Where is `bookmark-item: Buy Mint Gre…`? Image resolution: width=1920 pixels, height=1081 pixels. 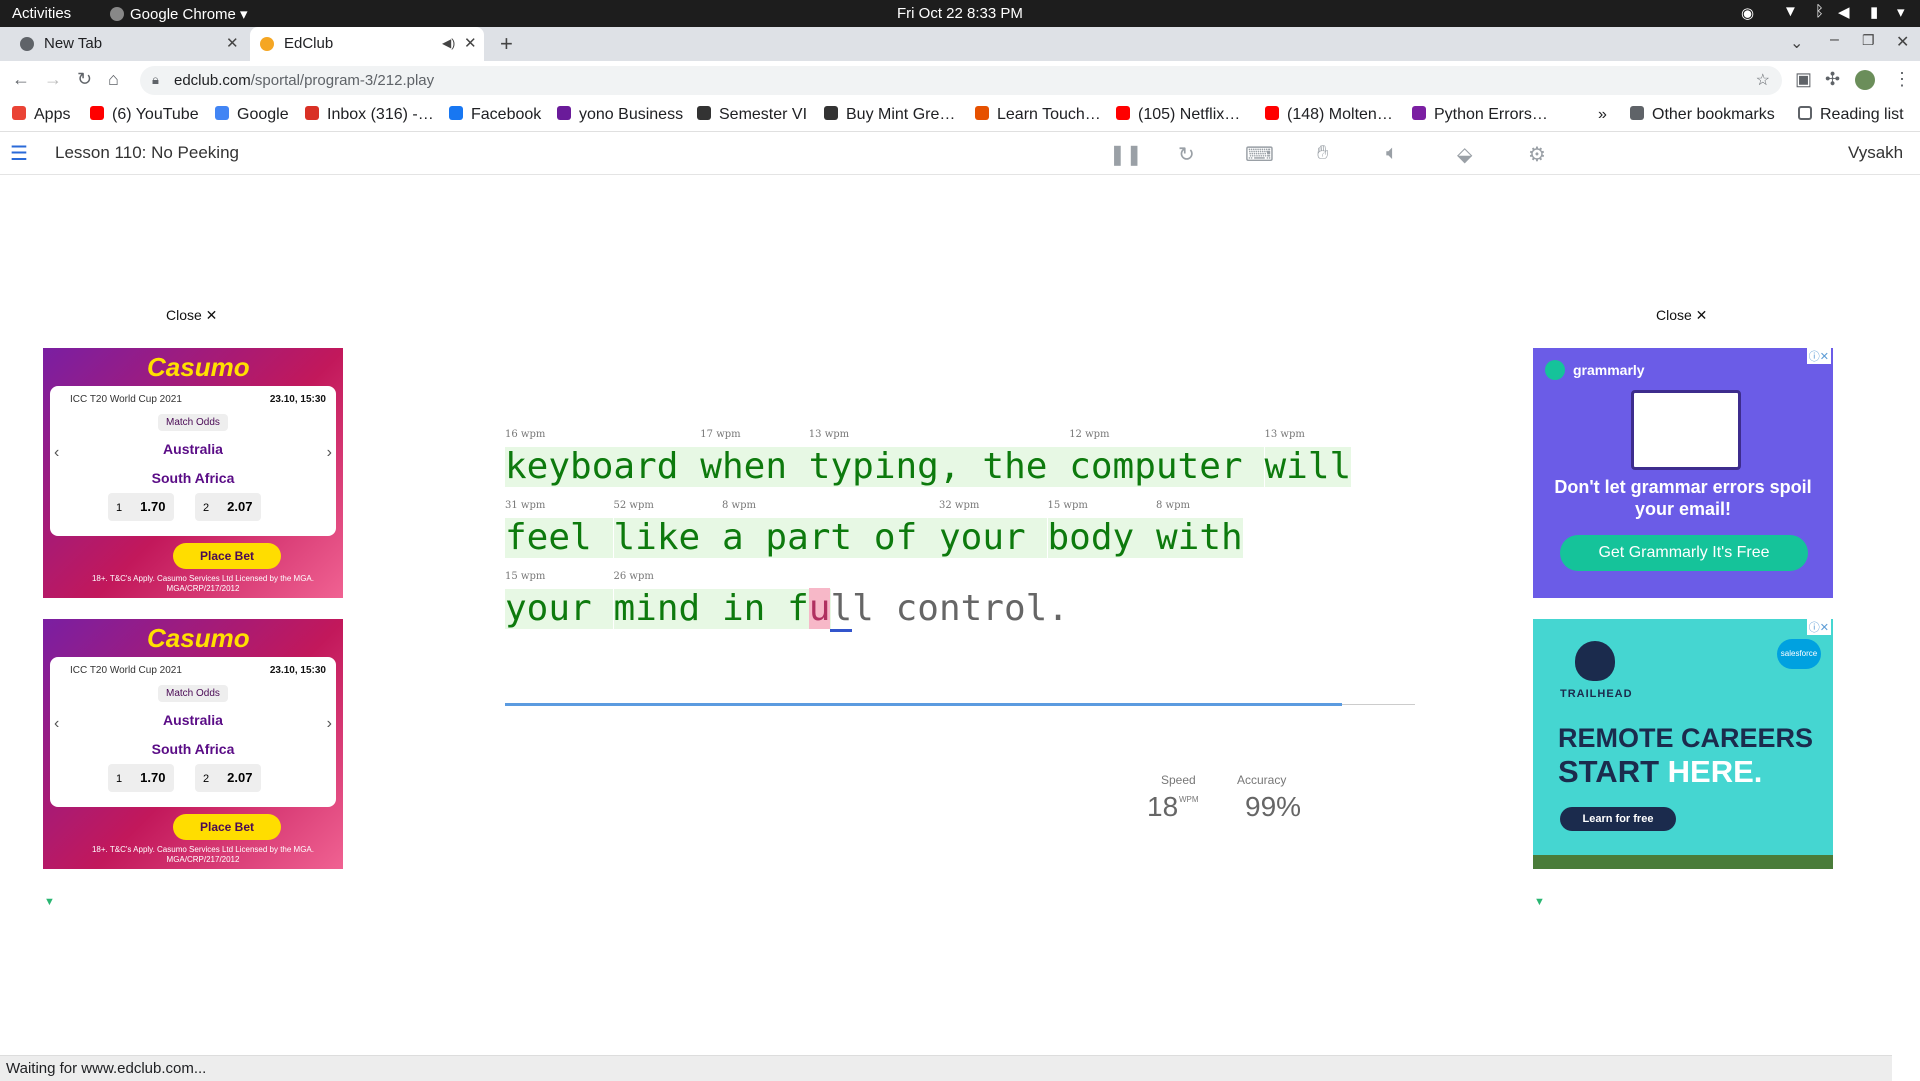 bookmark-item: Buy Mint Gre… is located at coordinates (889, 115).